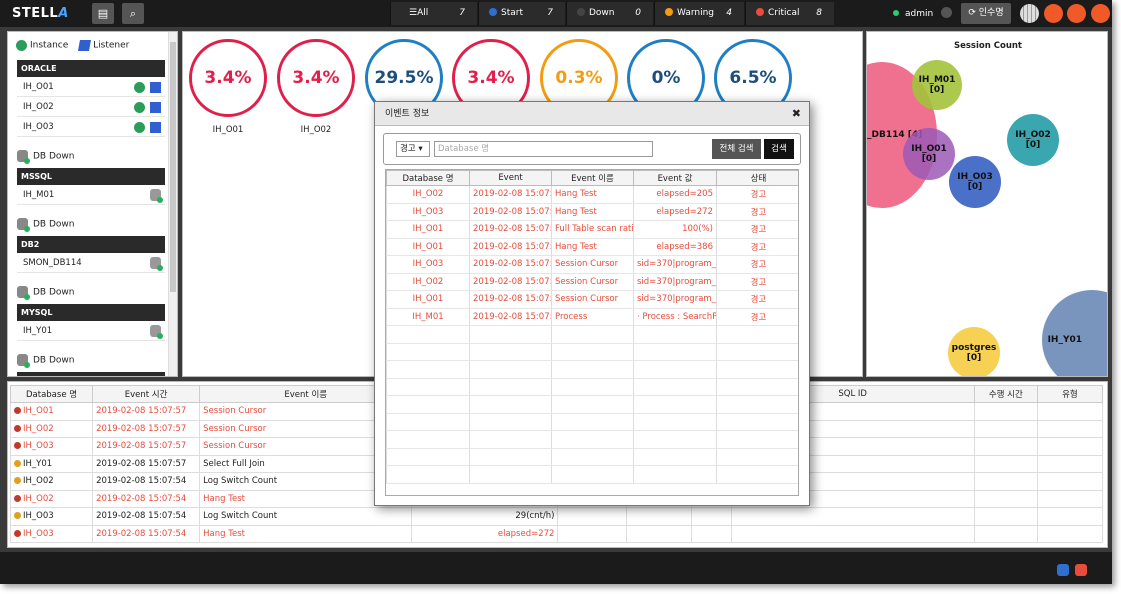  What do you see at coordinates (111, 46) in the screenshot?
I see `tab-listener: Listener` at bounding box center [111, 46].